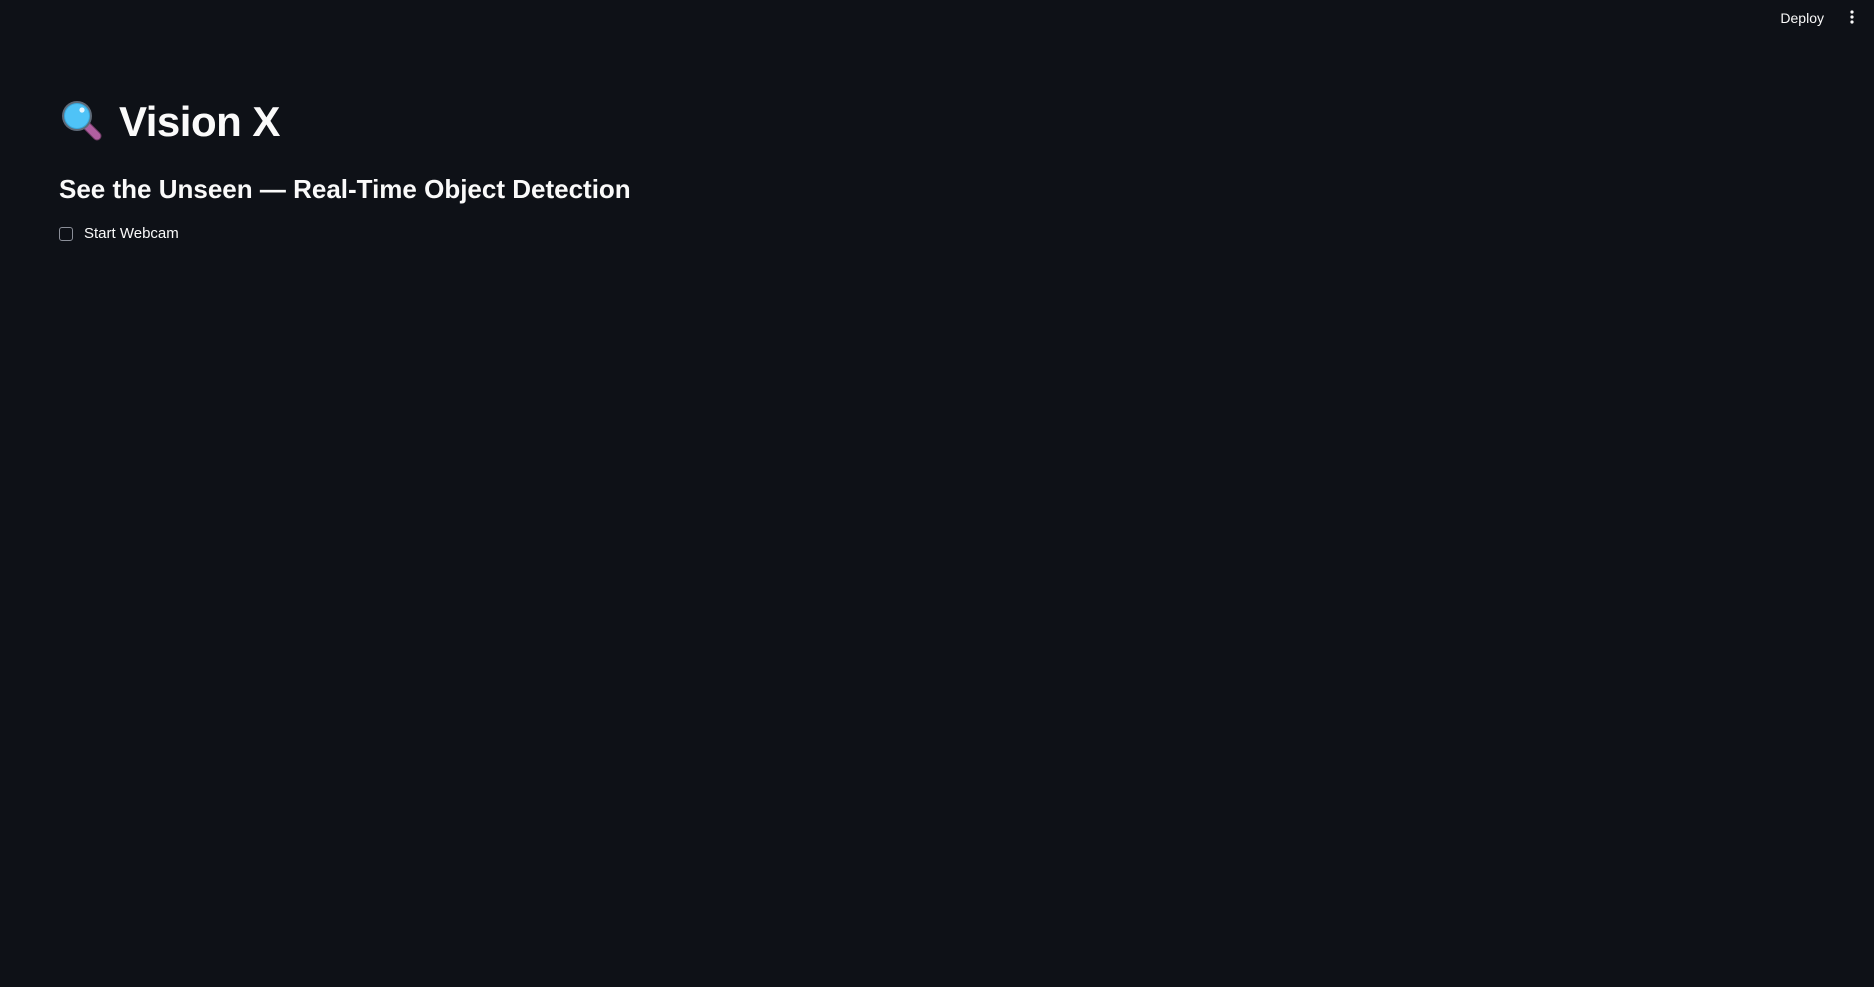 The image size is (1874, 987). What do you see at coordinates (199, 121) in the screenshot?
I see `page-title: Vision X` at bounding box center [199, 121].